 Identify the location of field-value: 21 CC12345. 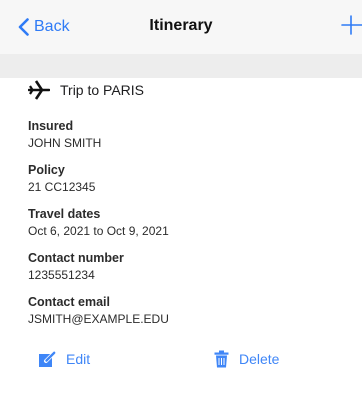
(62, 187).